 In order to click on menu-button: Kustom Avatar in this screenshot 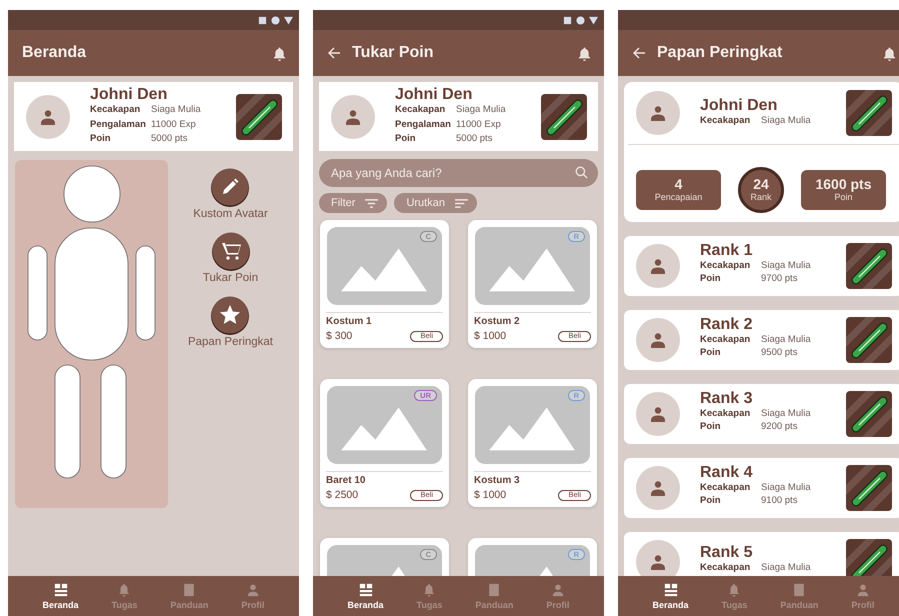, I will do `click(230, 194)`.